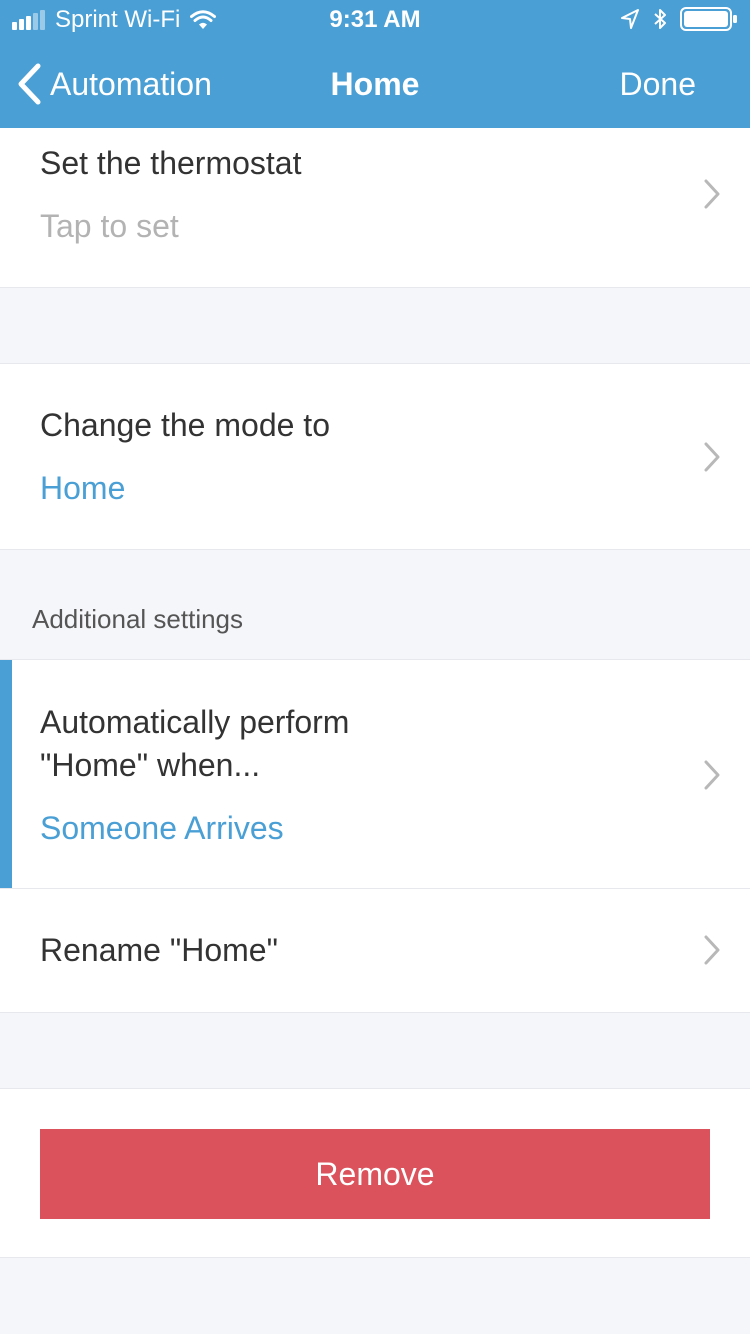  What do you see at coordinates (162, 828) in the screenshot?
I see `auto-row-value: Someone Arrives` at bounding box center [162, 828].